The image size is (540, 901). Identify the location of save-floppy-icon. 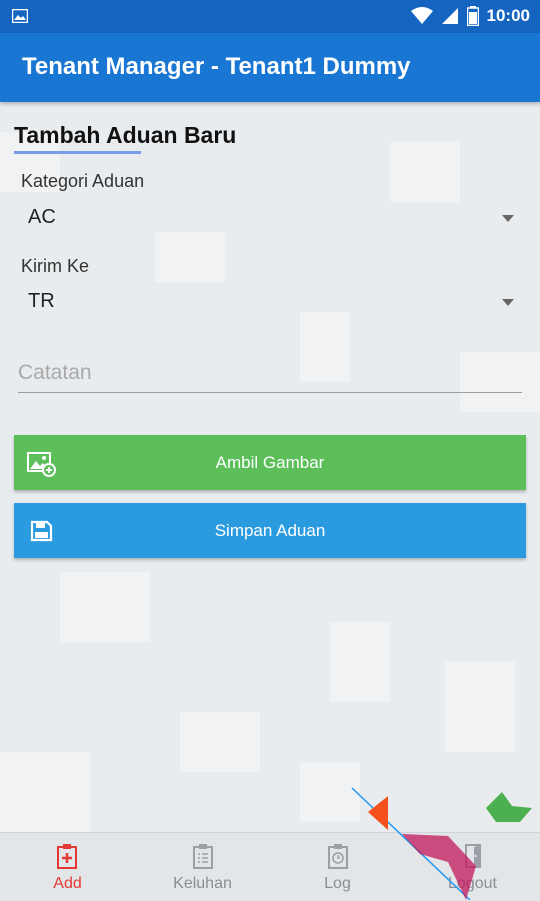
(41, 531).